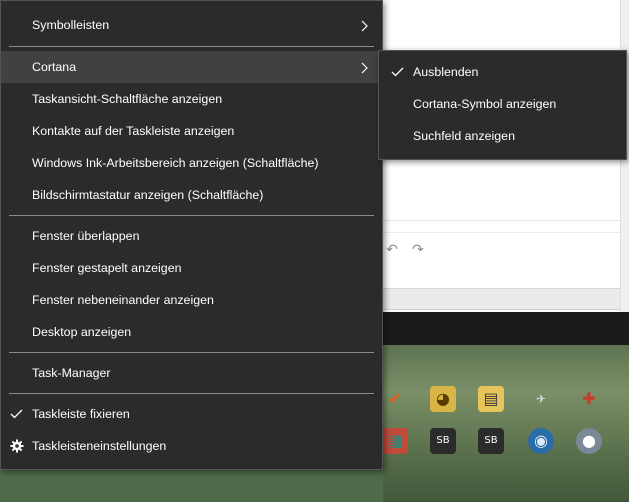 The height and width of the screenshot is (502, 629). Describe the element at coordinates (589, 441) in the screenshot. I see `orb-app-icon: ●` at that location.